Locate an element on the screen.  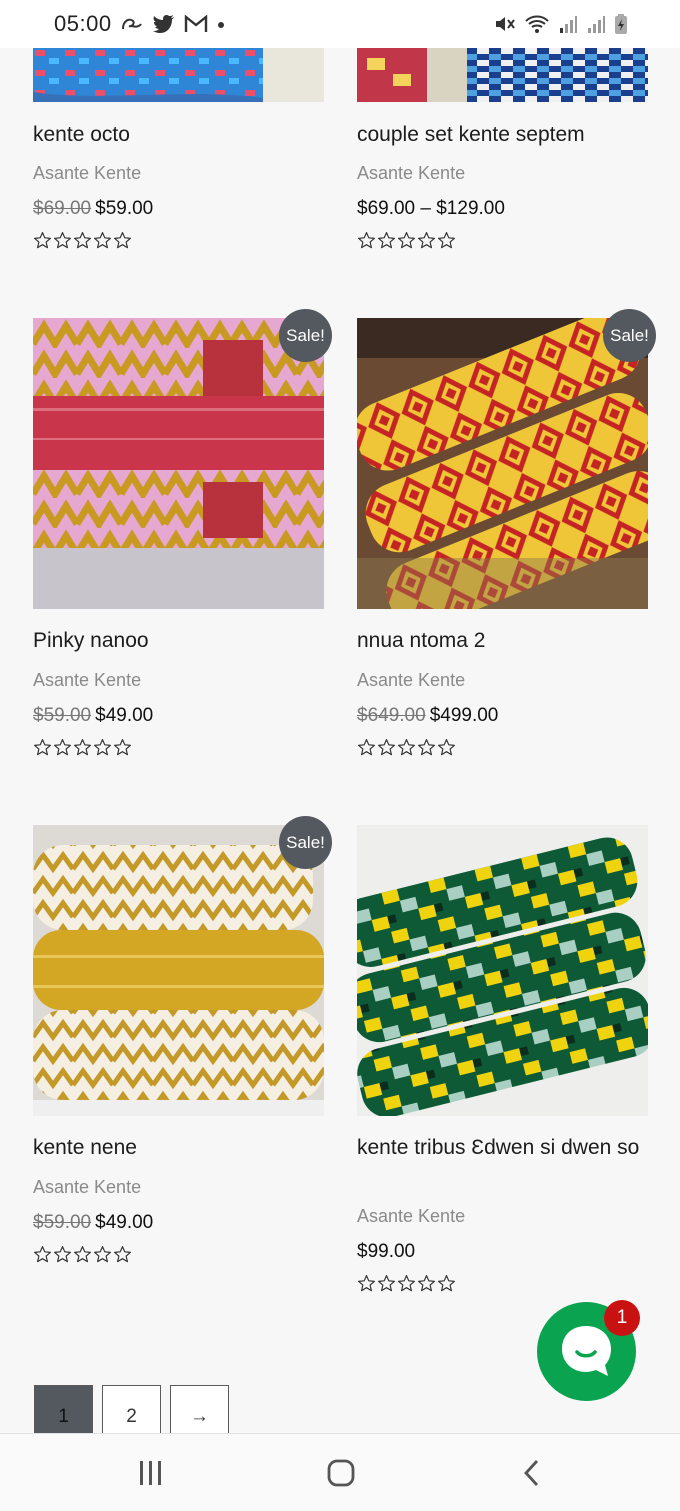
mute-icon is located at coordinates (505, 24).